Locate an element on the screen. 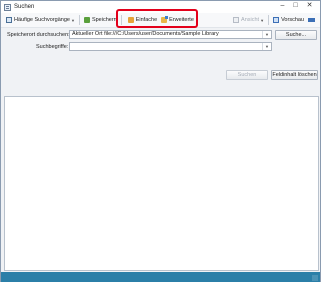  close-button: ✕ is located at coordinates (309, 6).